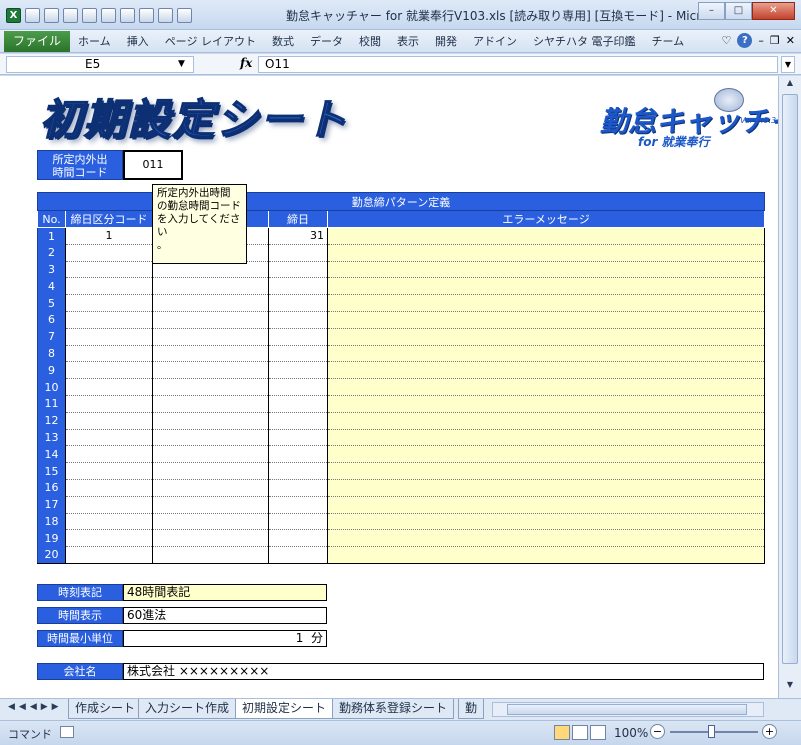  What do you see at coordinates (711, 731) in the screenshot?
I see `zoom-slider-thumb` at bounding box center [711, 731].